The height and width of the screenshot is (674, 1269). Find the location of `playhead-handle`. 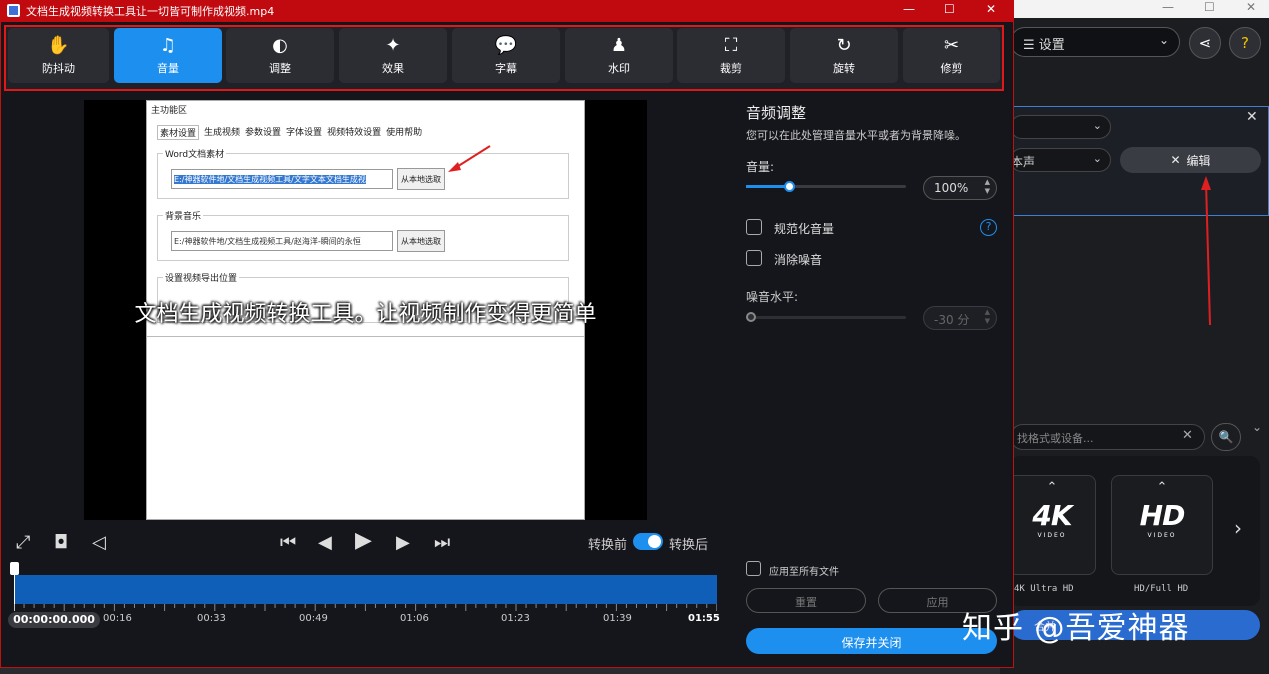

playhead-handle is located at coordinates (14, 568).